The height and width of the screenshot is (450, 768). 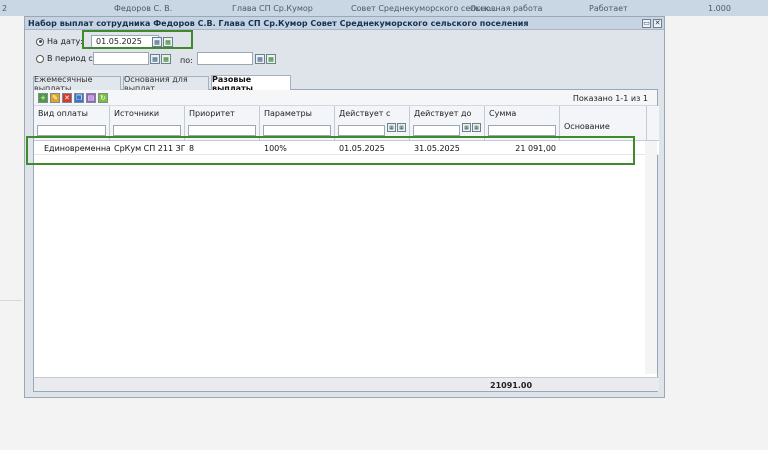 What do you see at coordinates (297, 130) in the screenshot?
I see `filter-parameters` at bounding box center [297, 130].